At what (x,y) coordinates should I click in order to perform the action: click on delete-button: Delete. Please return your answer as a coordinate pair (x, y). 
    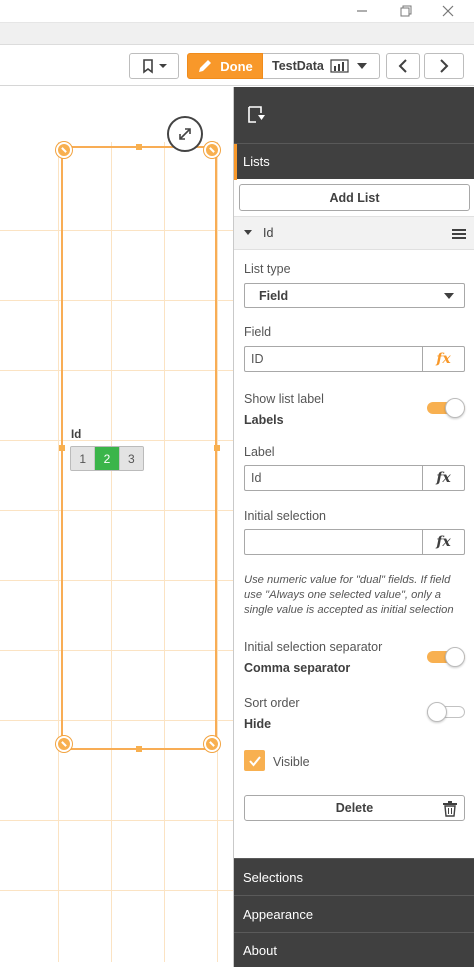
    Looking at the image, I should click on (354, 808).